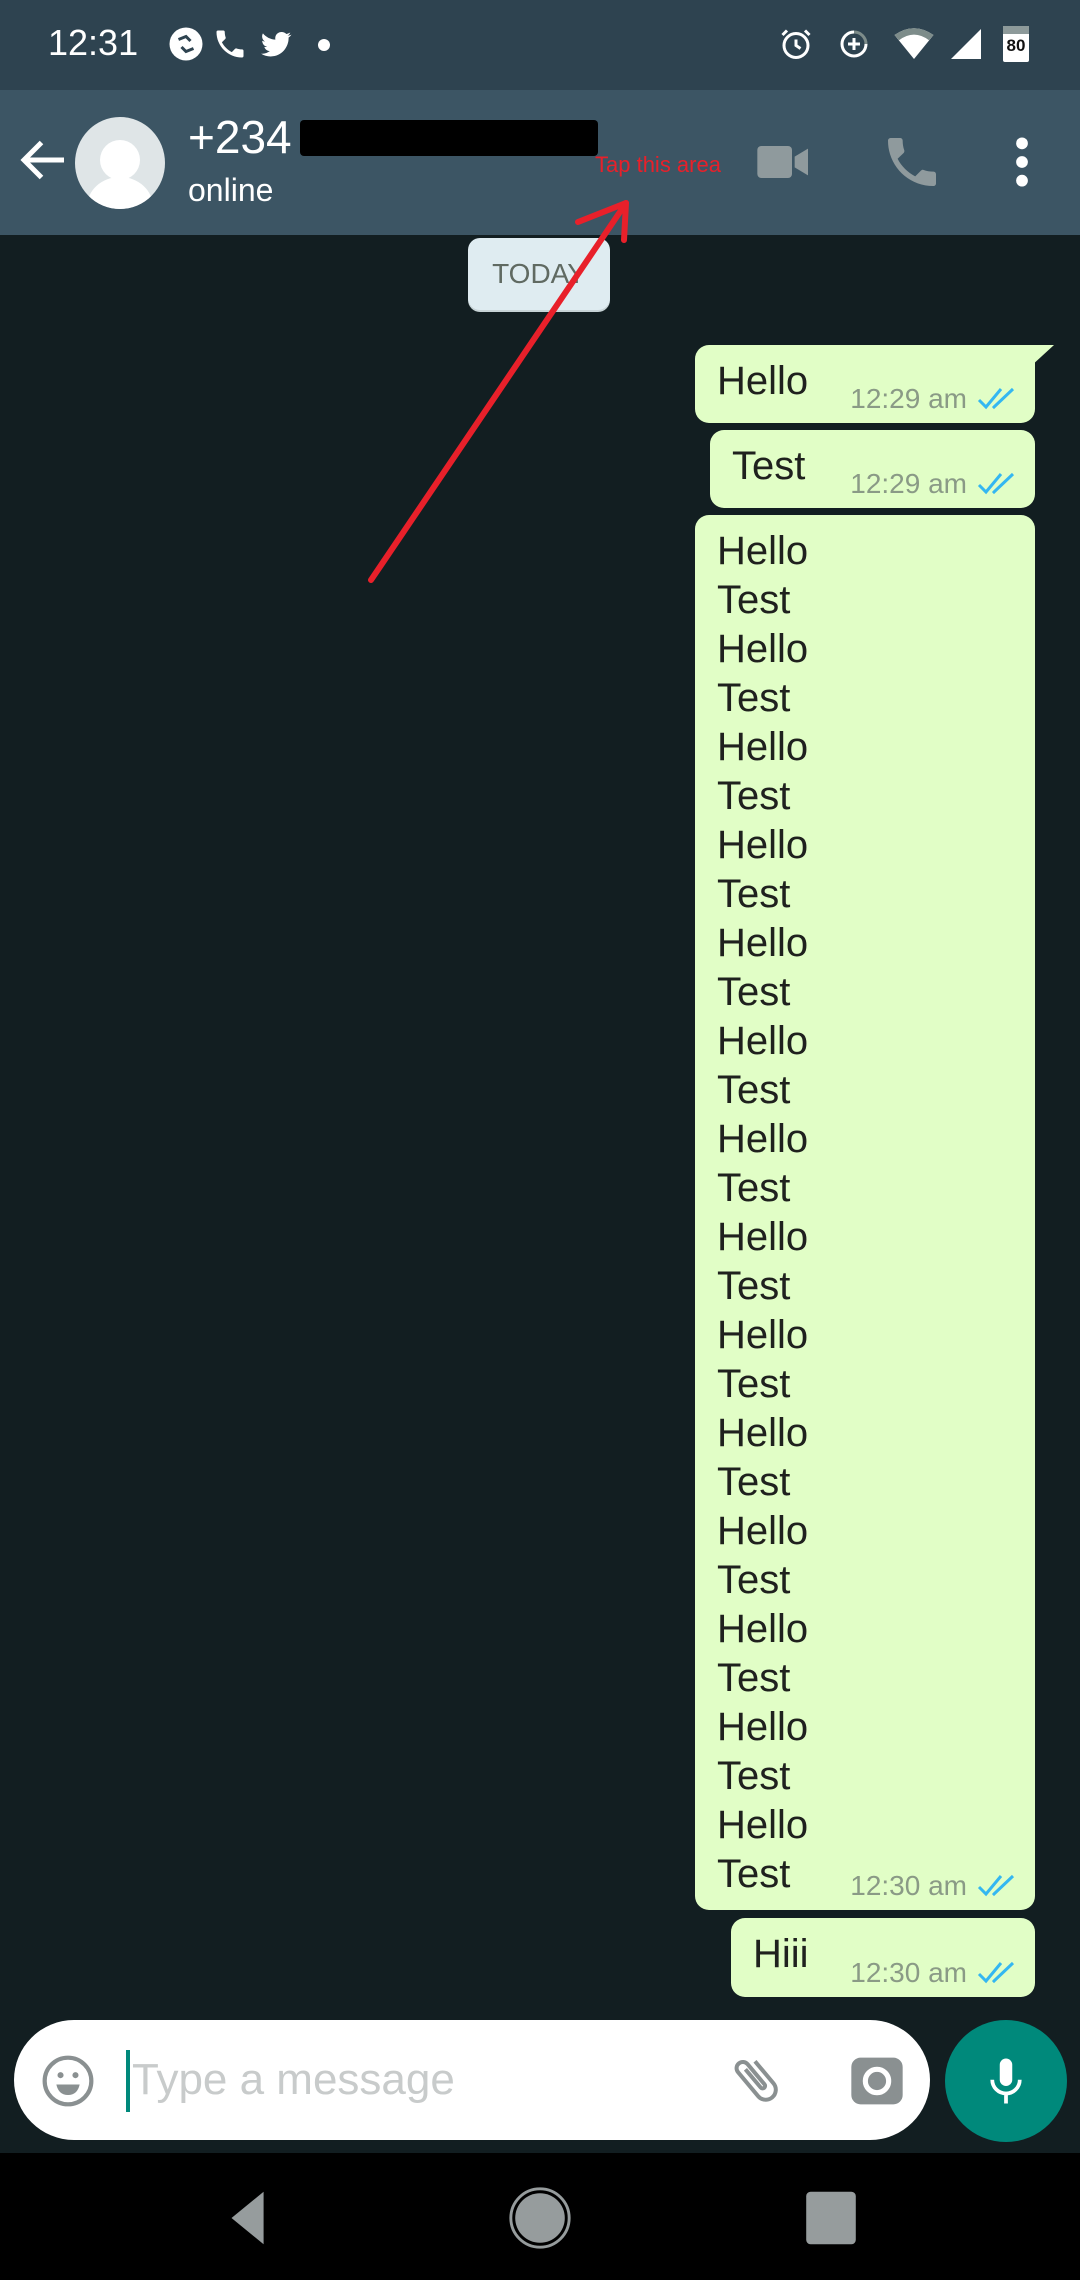 The image size is (1080, 2280). Describe the element at coordinates (540, 162) in the screenshot. I see `chat-header: +234 online` at that location.